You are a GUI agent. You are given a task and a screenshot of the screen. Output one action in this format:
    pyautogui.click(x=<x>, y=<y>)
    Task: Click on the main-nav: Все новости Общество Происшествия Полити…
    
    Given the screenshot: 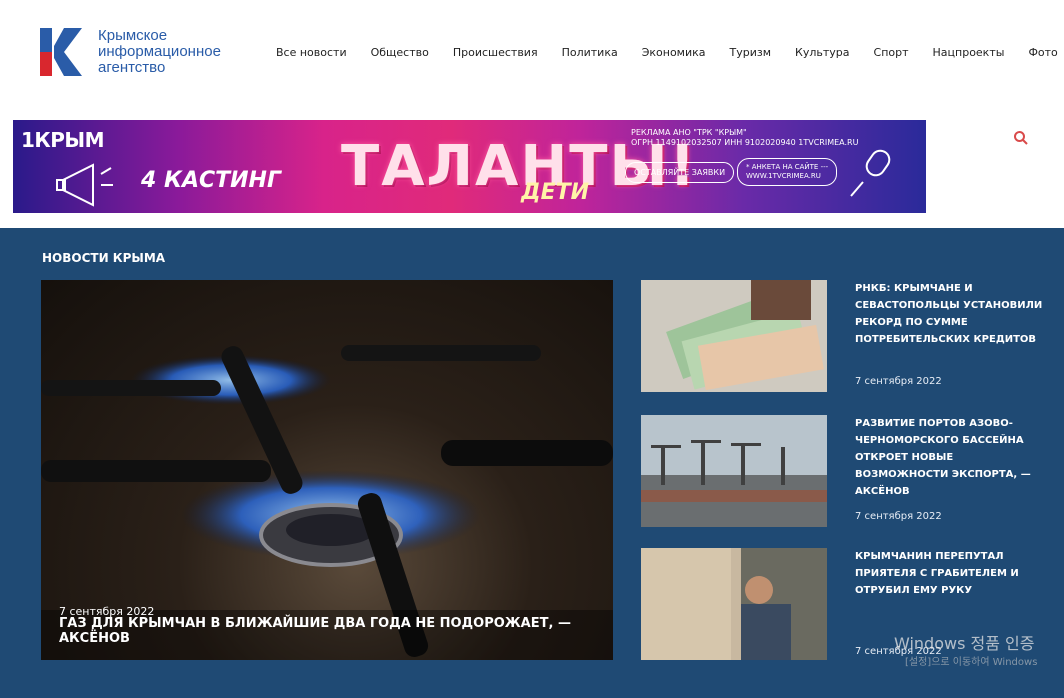 What is the action you would take?
    pyautogui.click(x=670, y=52)
    